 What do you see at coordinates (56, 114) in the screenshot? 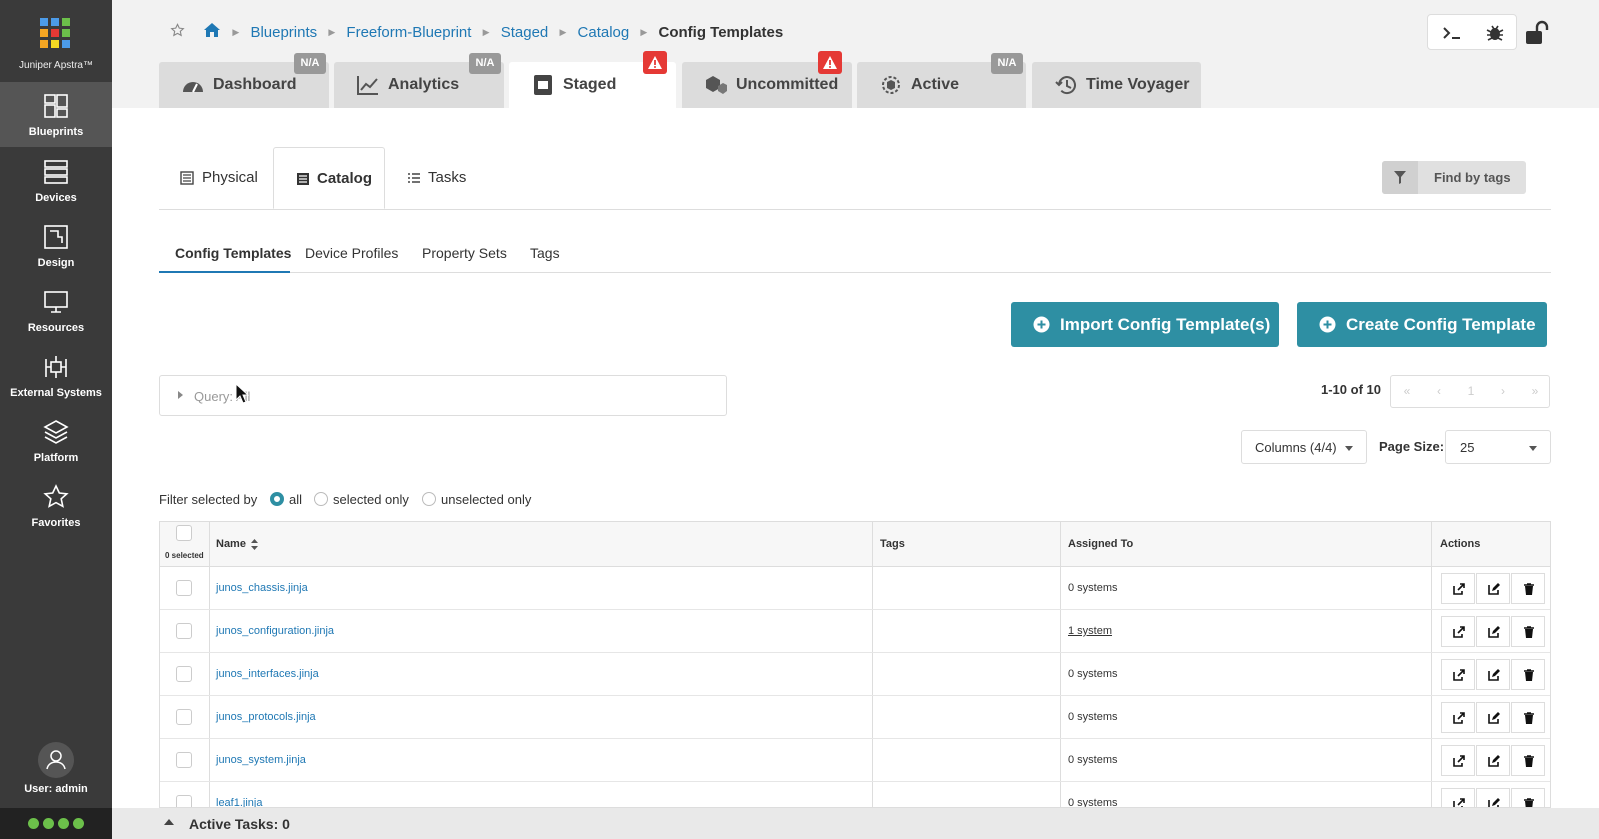
I see `sidebar-item-blueprints: Blueprints` at bounding box center [56, 114].